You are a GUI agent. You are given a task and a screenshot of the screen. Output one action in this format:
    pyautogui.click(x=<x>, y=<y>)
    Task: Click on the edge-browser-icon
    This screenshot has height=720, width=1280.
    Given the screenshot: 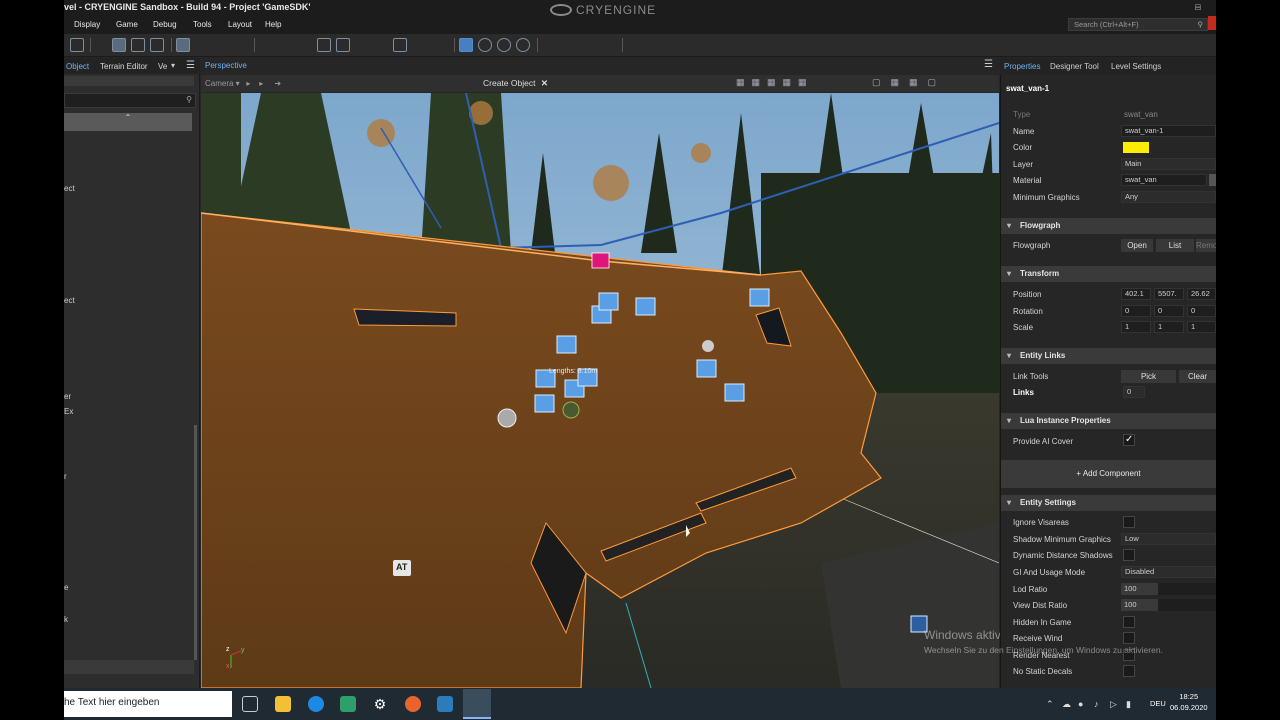 What is the action you would take?
    pyautogui.click(x=316, y=704)
    